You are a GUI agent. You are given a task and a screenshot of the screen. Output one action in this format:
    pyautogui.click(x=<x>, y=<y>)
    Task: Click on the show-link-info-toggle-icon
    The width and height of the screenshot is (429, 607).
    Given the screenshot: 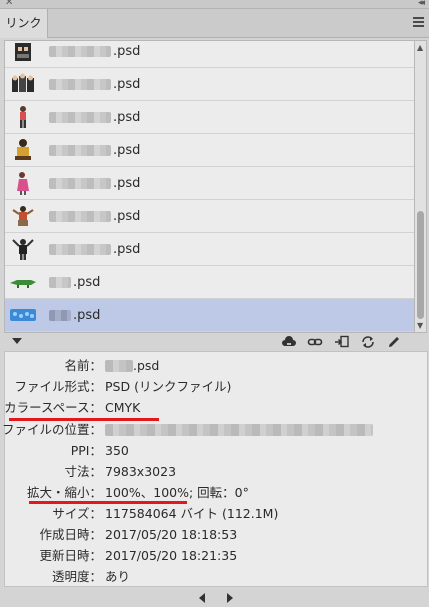 What is the action you would take?
    pyautogui.click(x=17, y=341)
    